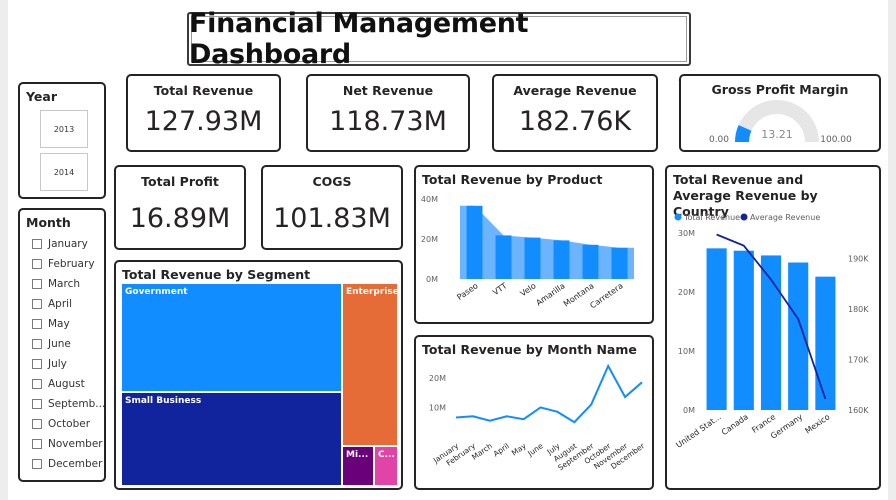 The height and width of the screenshot is (500, 896). Describe the element at coordinates (69, 424) in the screenshot. I see `month-option-label: October` at that location.